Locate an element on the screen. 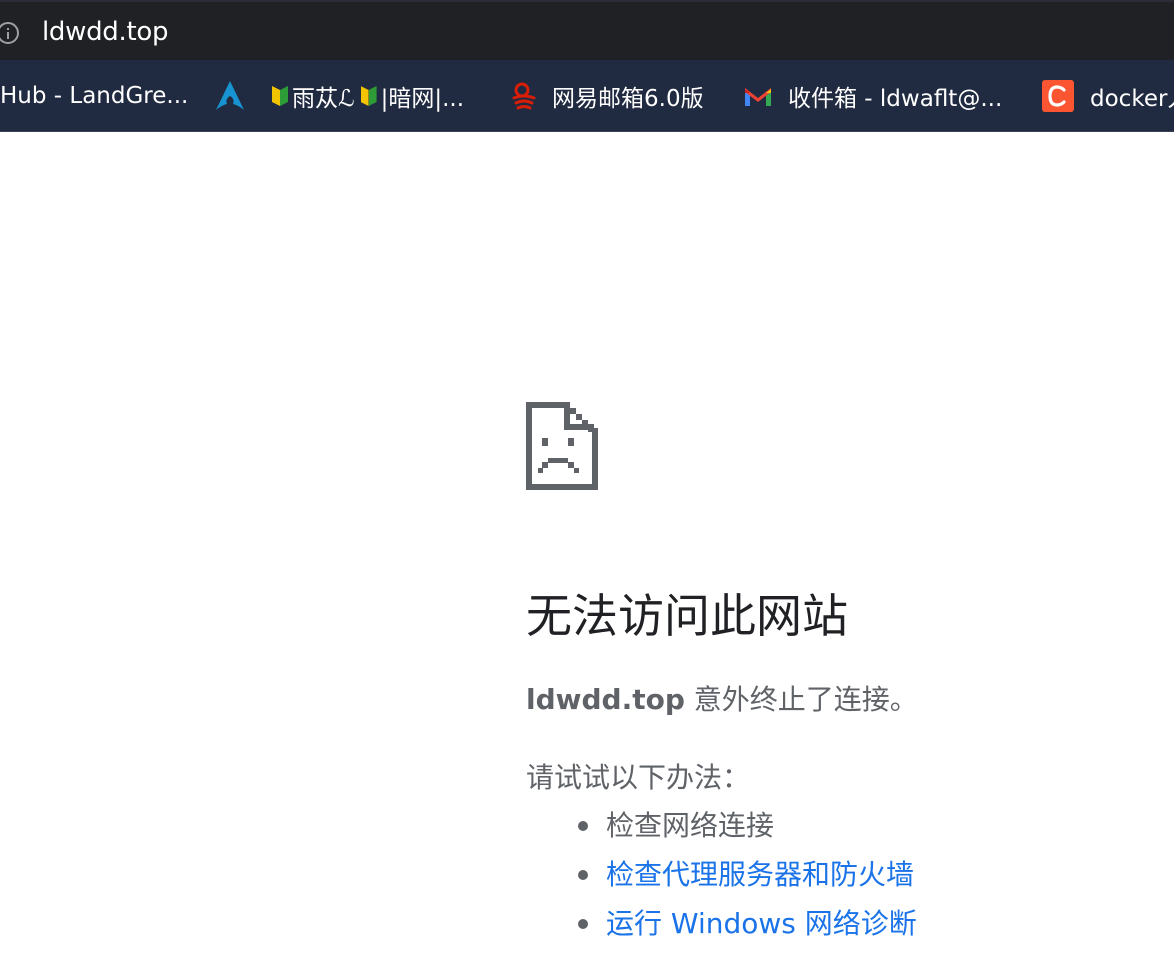 The height and width of the screenshot is (953, 1174). error-host: ldwdd.top is located at coordinates (605, 699).